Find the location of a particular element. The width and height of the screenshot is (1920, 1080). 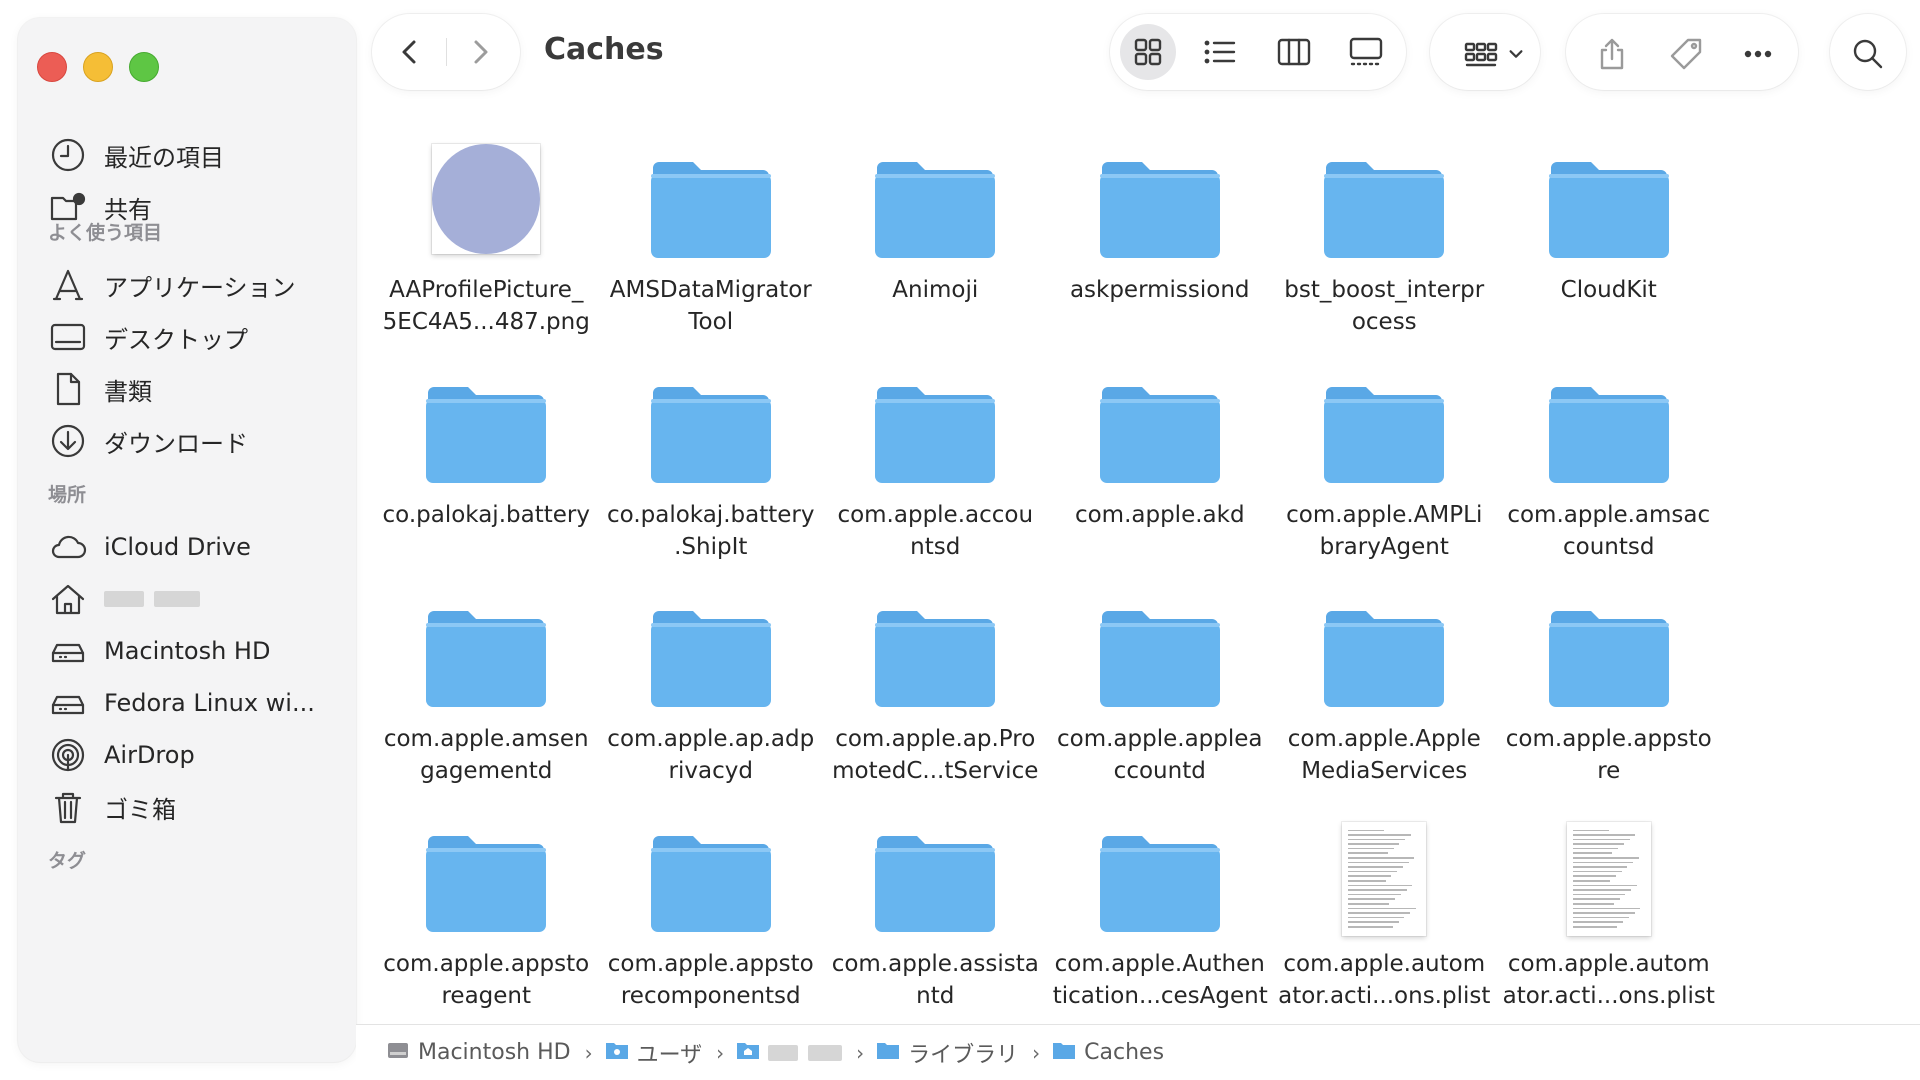

sidebar-item-recents: 最近の項目 is located at coordinates (196, 155).